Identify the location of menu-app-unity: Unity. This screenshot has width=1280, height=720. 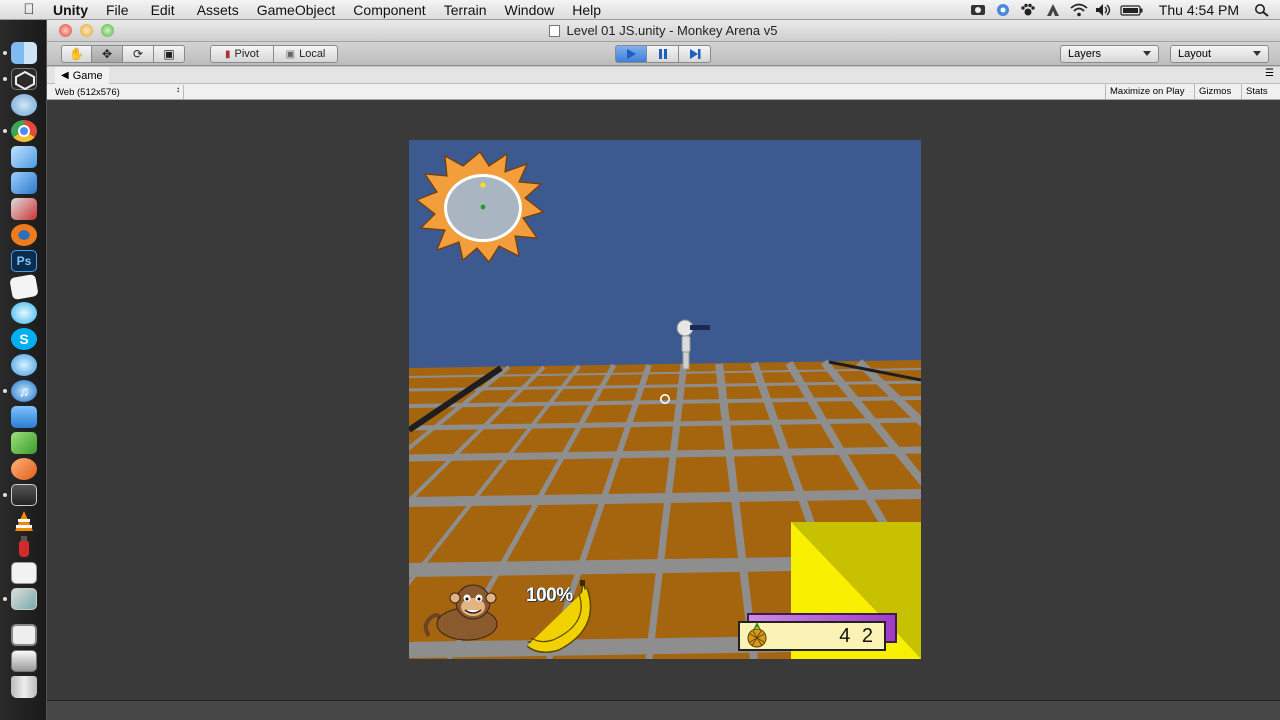
(79, 10).